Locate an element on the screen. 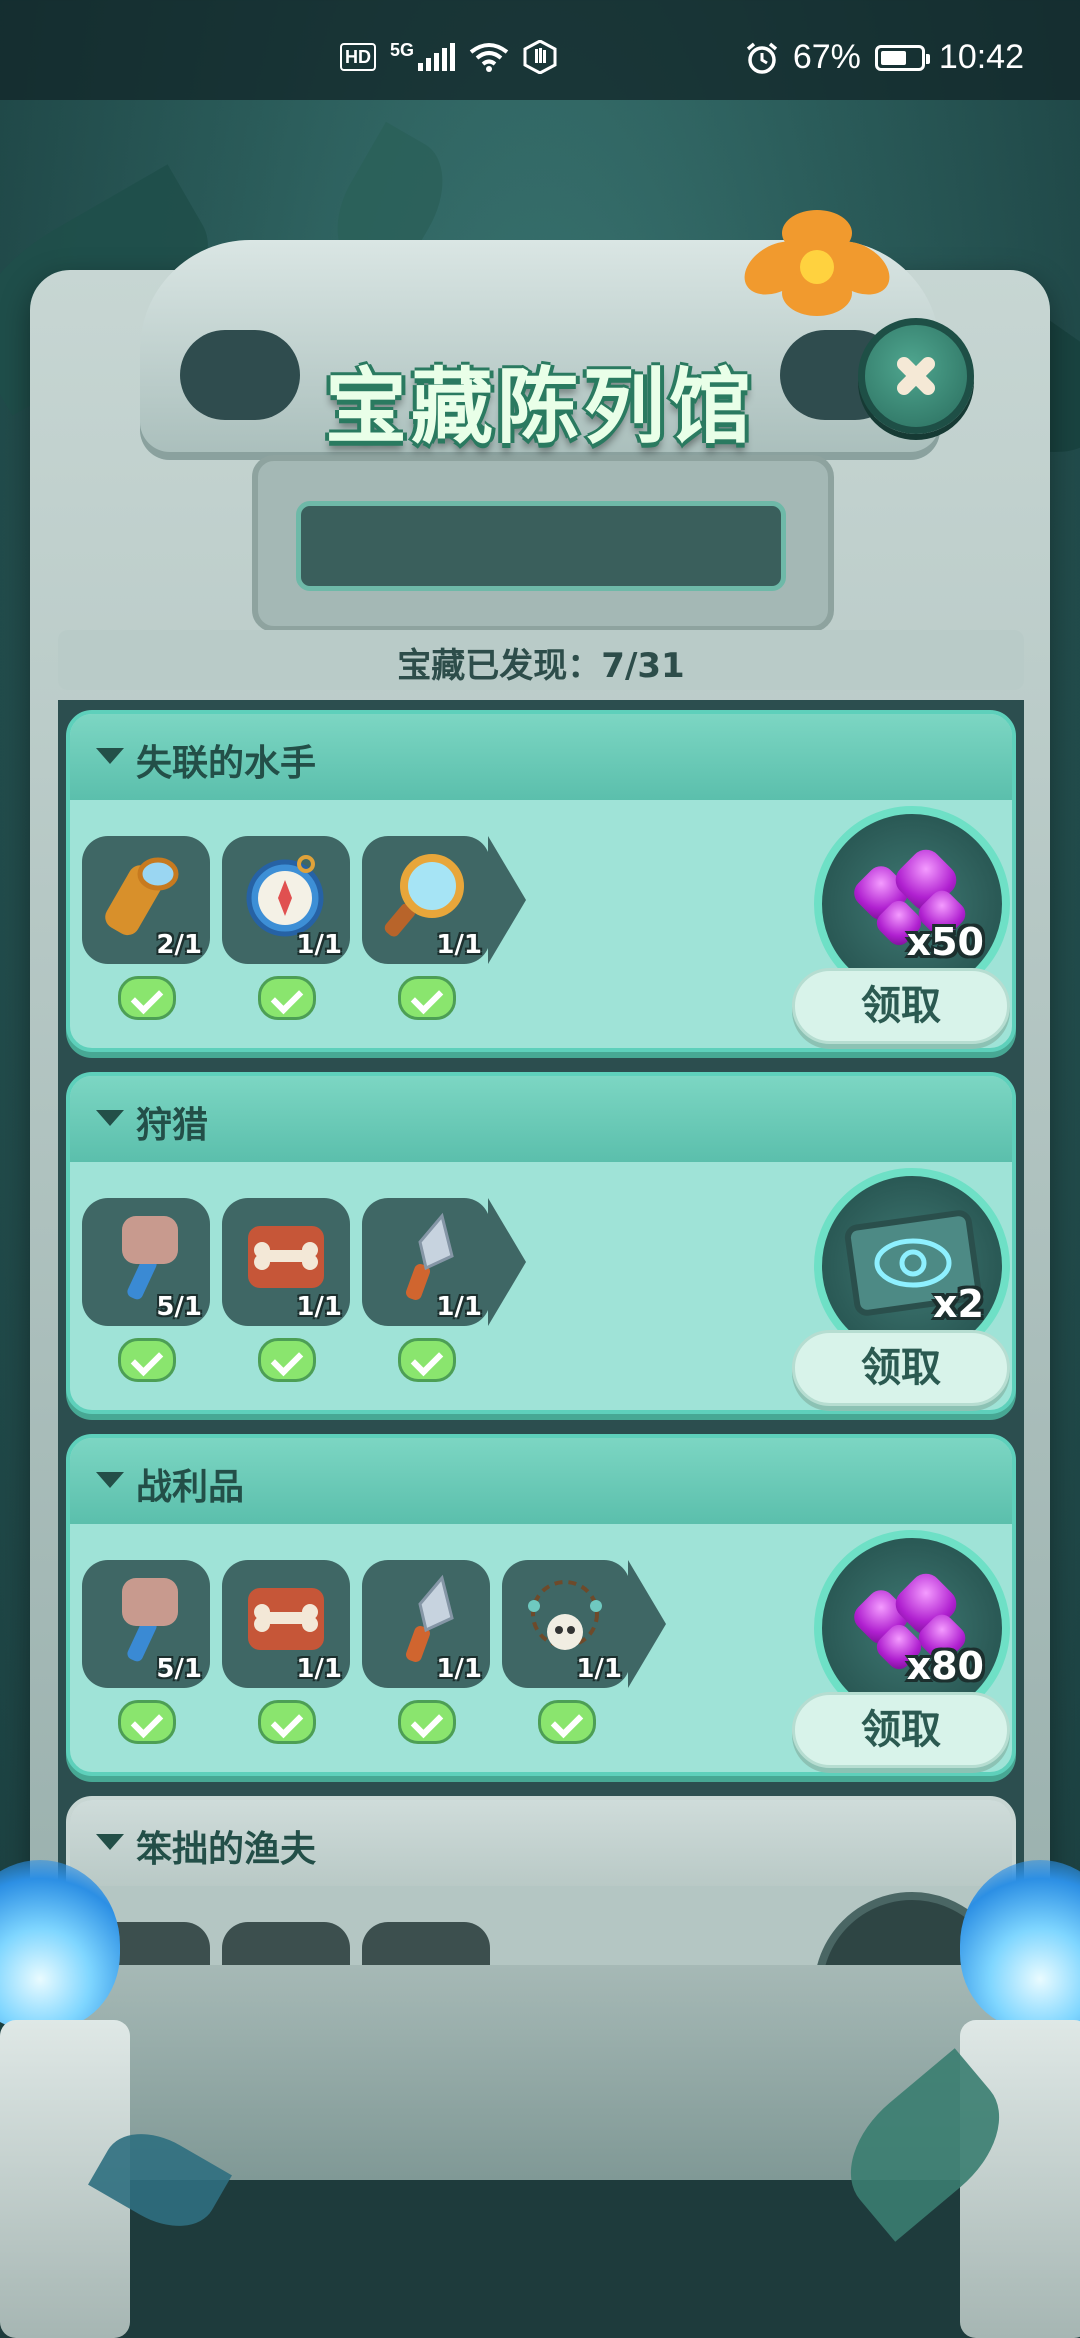 The image size is (1080, 2338). network-label: 5G is located at coordinates (402, 49).